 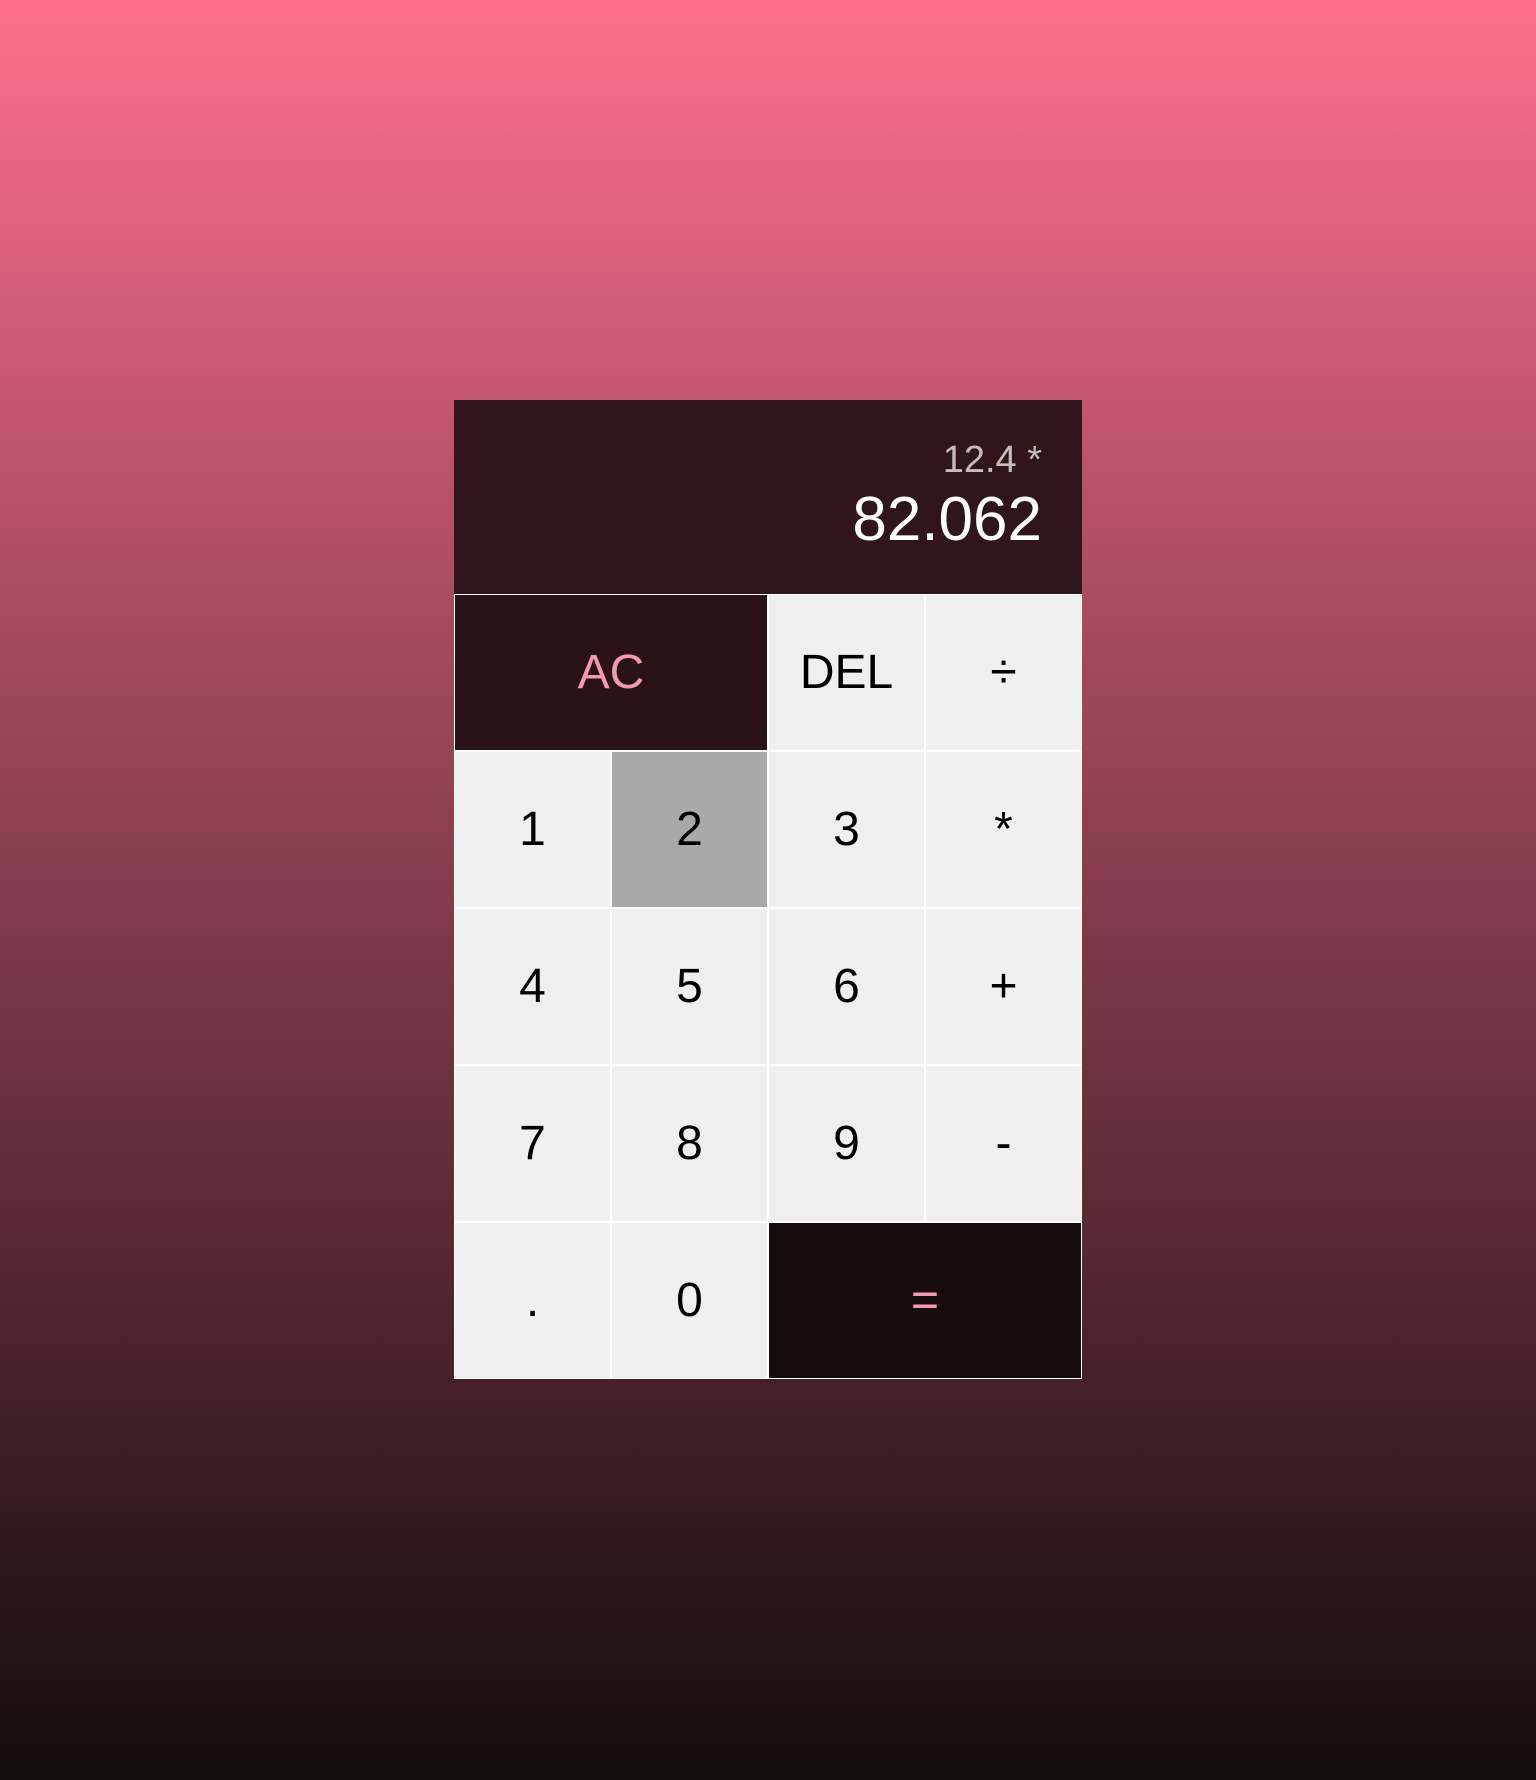 I want to click on all-clear-button: AC, so click(x=611, y=672).